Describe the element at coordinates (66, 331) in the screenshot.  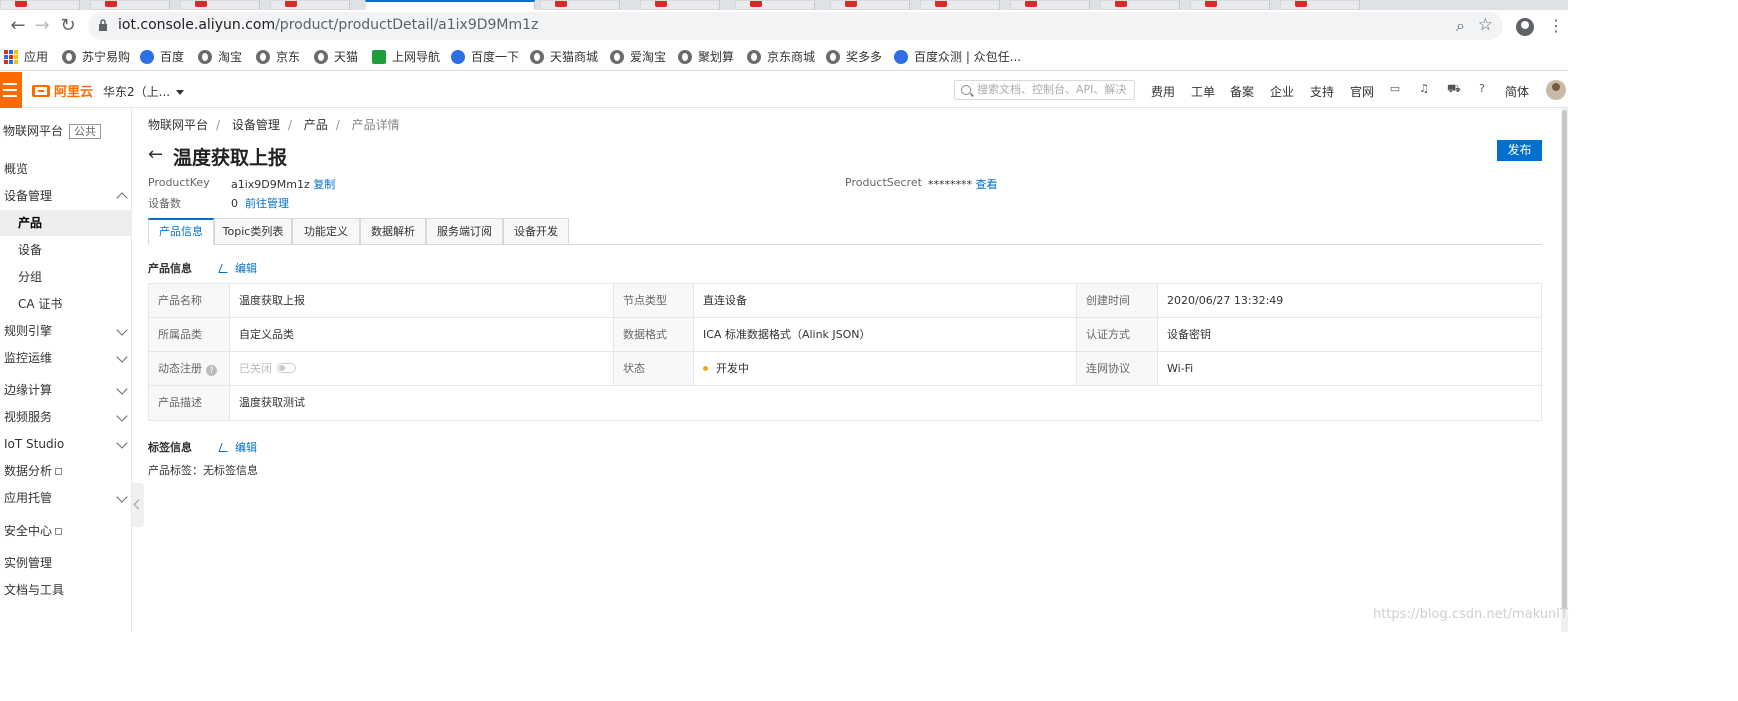
I see `sidebar-item-rules: 规则引擎` at that location.